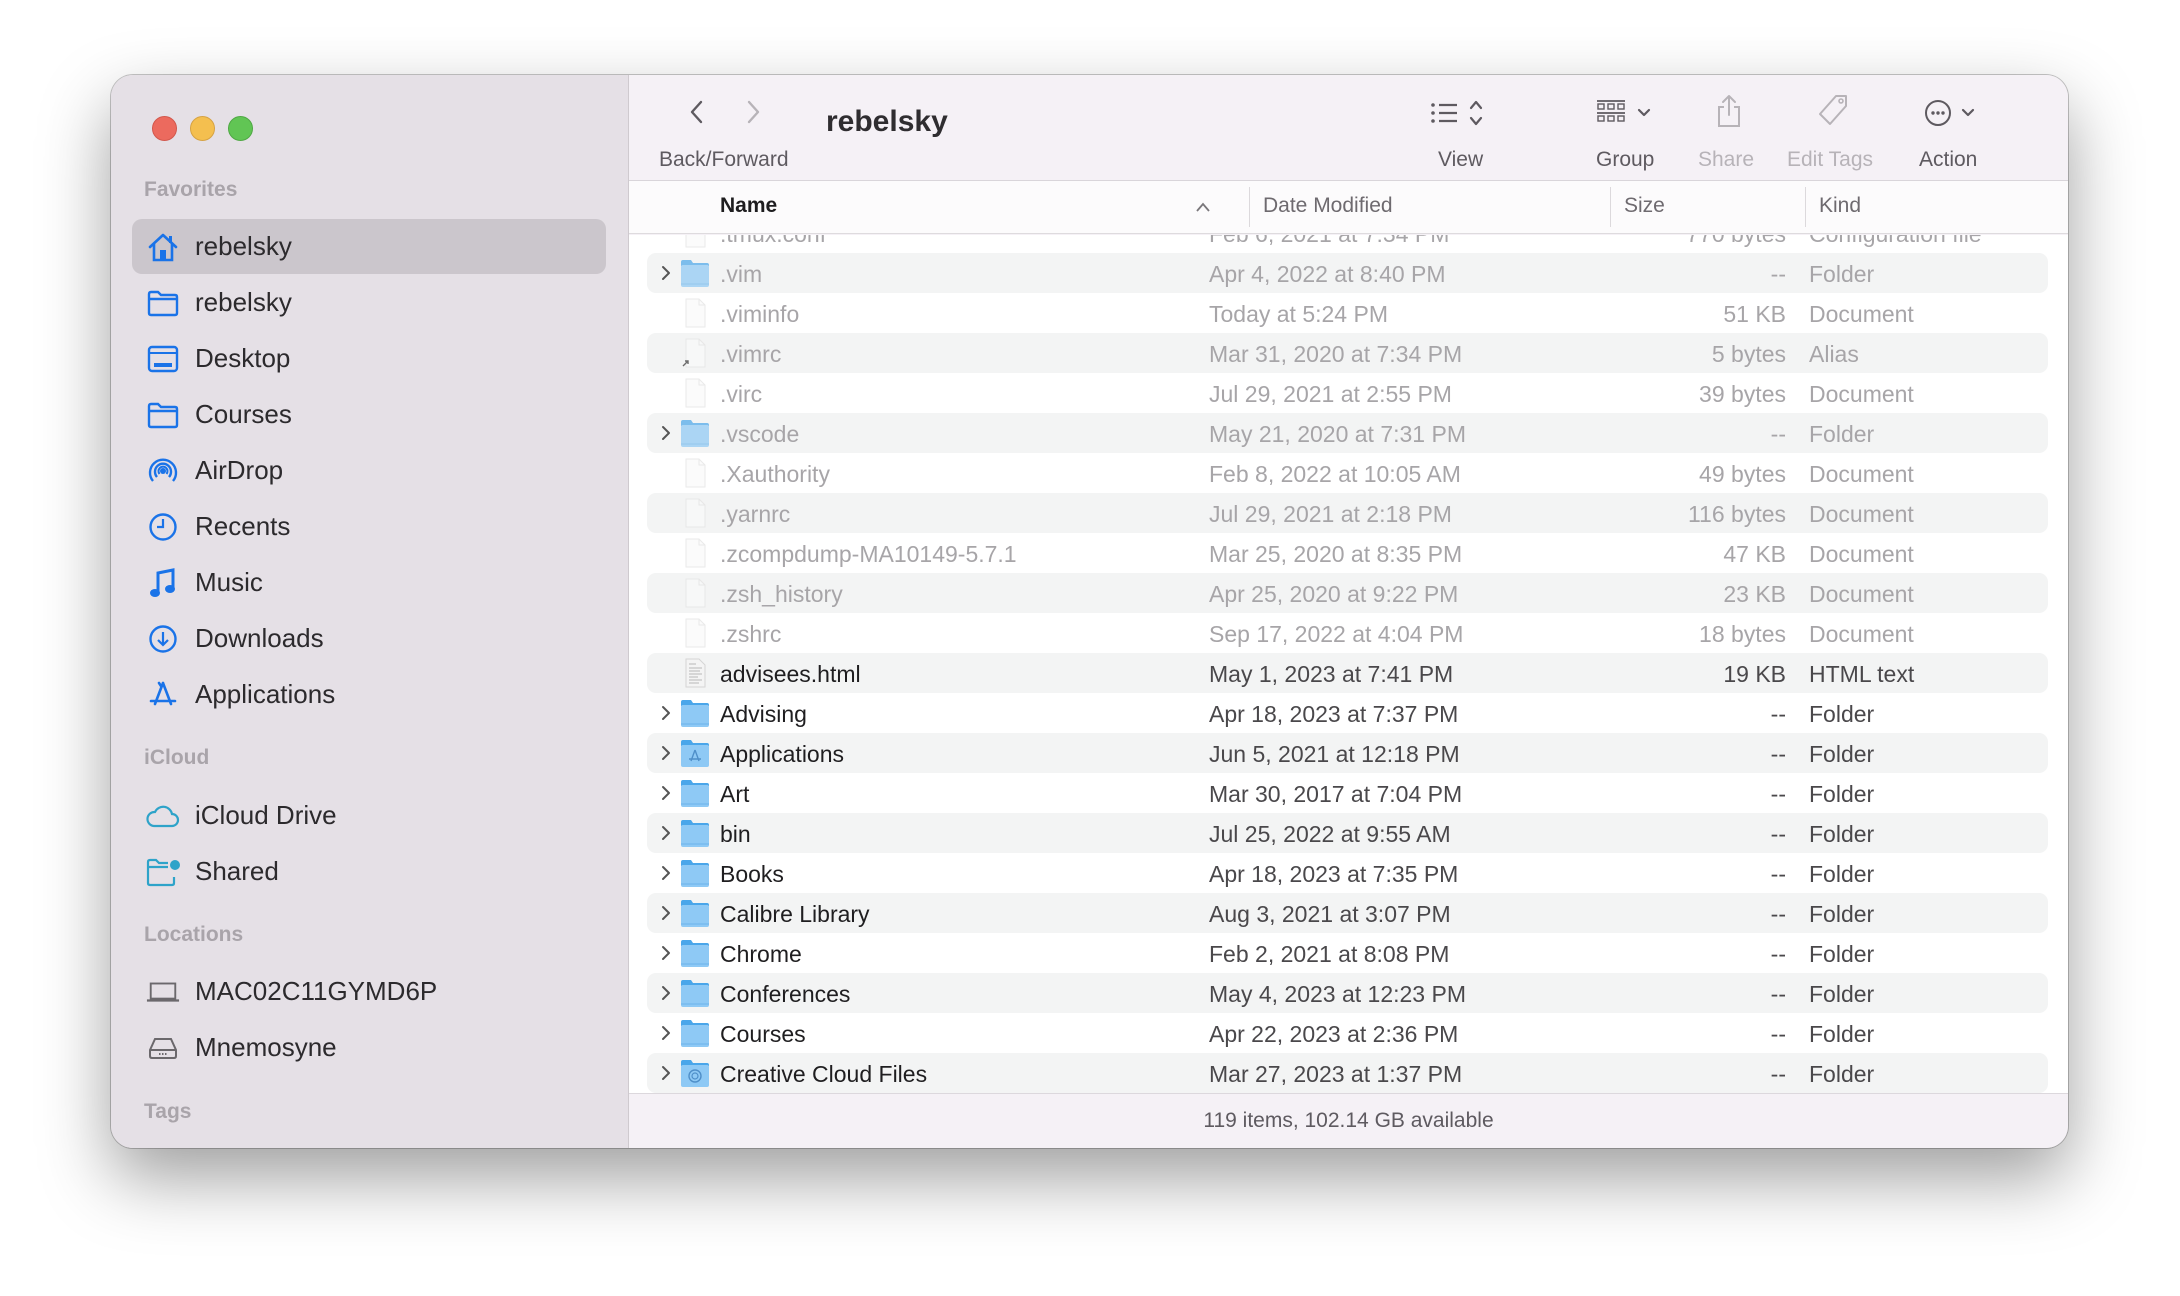 The image size is (2180, 1296). What do you see at coordinates (1347, 1033) in the screenshot?
I see `file-row: Courses Apr 22, 2023 at 2:36 PM -- Folder` at bounding box center [1347, 1033].